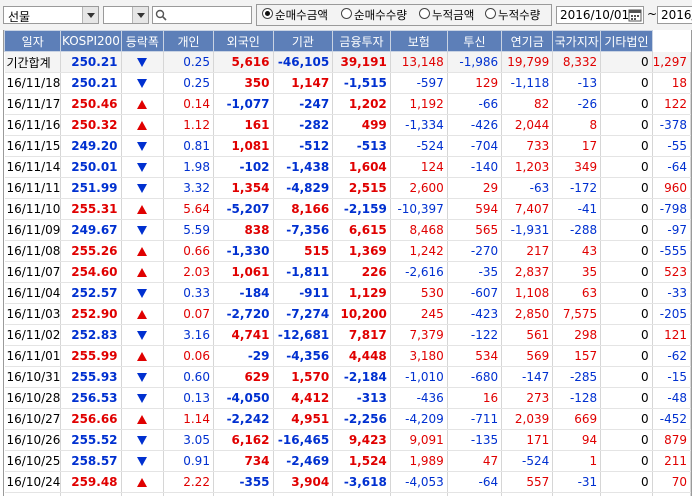 The height and width of the screenshot is (496, 692). Describe the element at coordinates (527, 41) in the screenshot. I see `column-header: 연기금` at that location.